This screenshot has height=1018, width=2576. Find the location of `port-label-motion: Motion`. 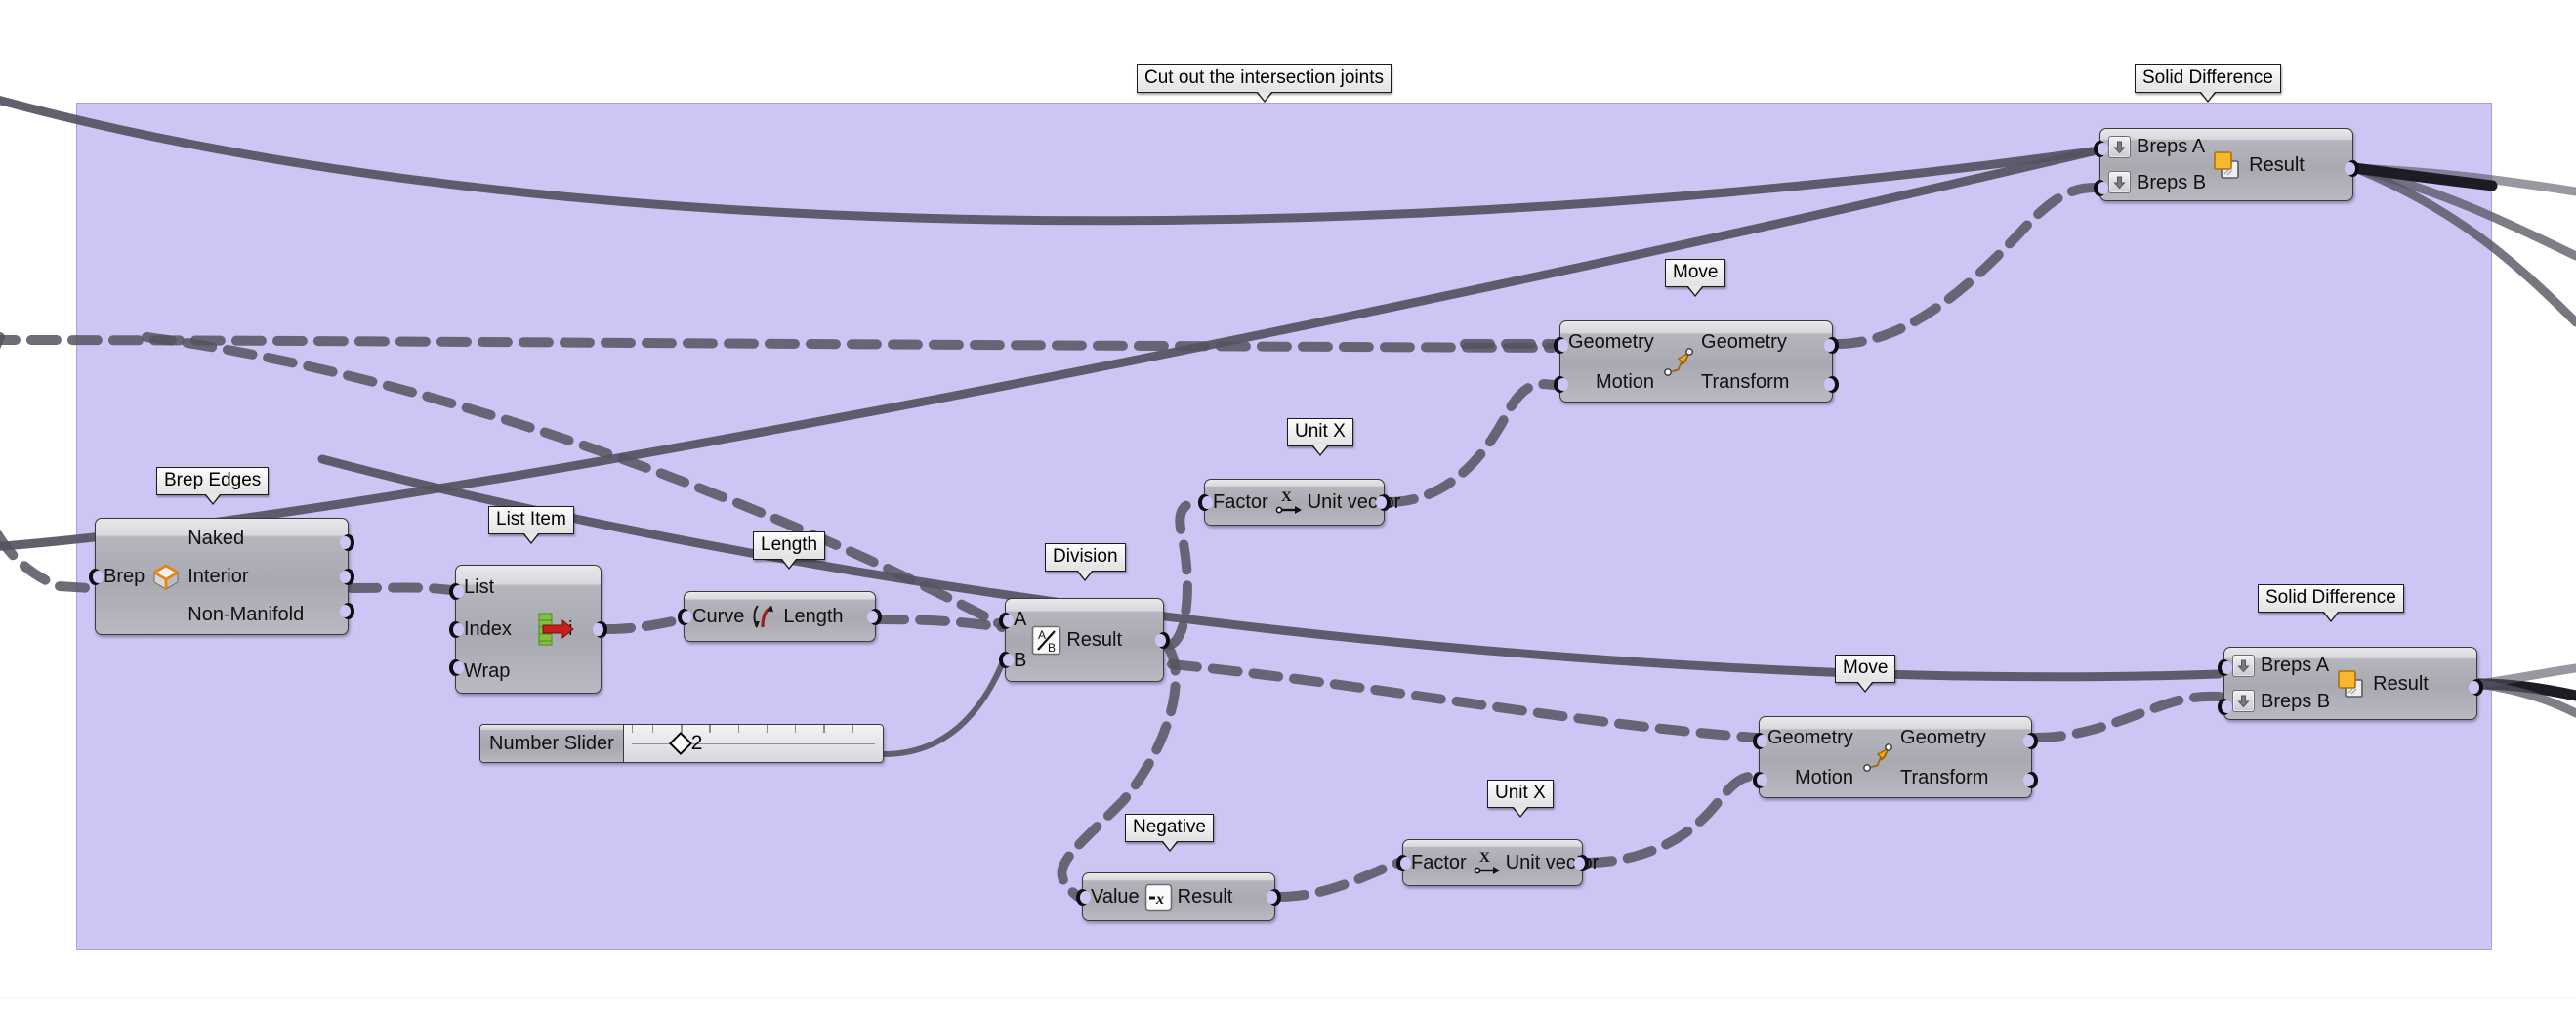

port-label-motion: Motion is located at coordinates (1825, 777).